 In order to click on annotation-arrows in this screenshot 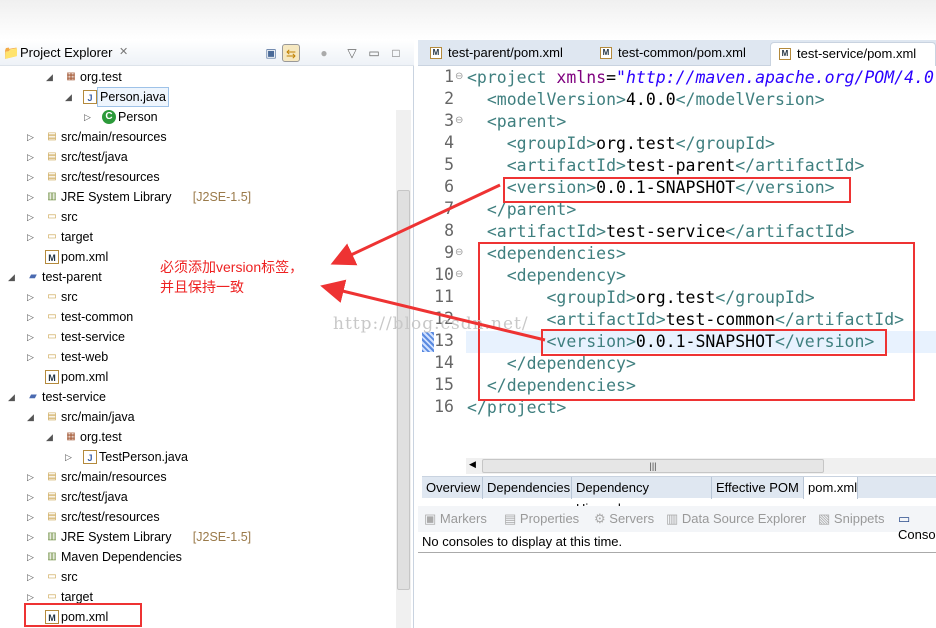, I will do `click(433, 262)`.